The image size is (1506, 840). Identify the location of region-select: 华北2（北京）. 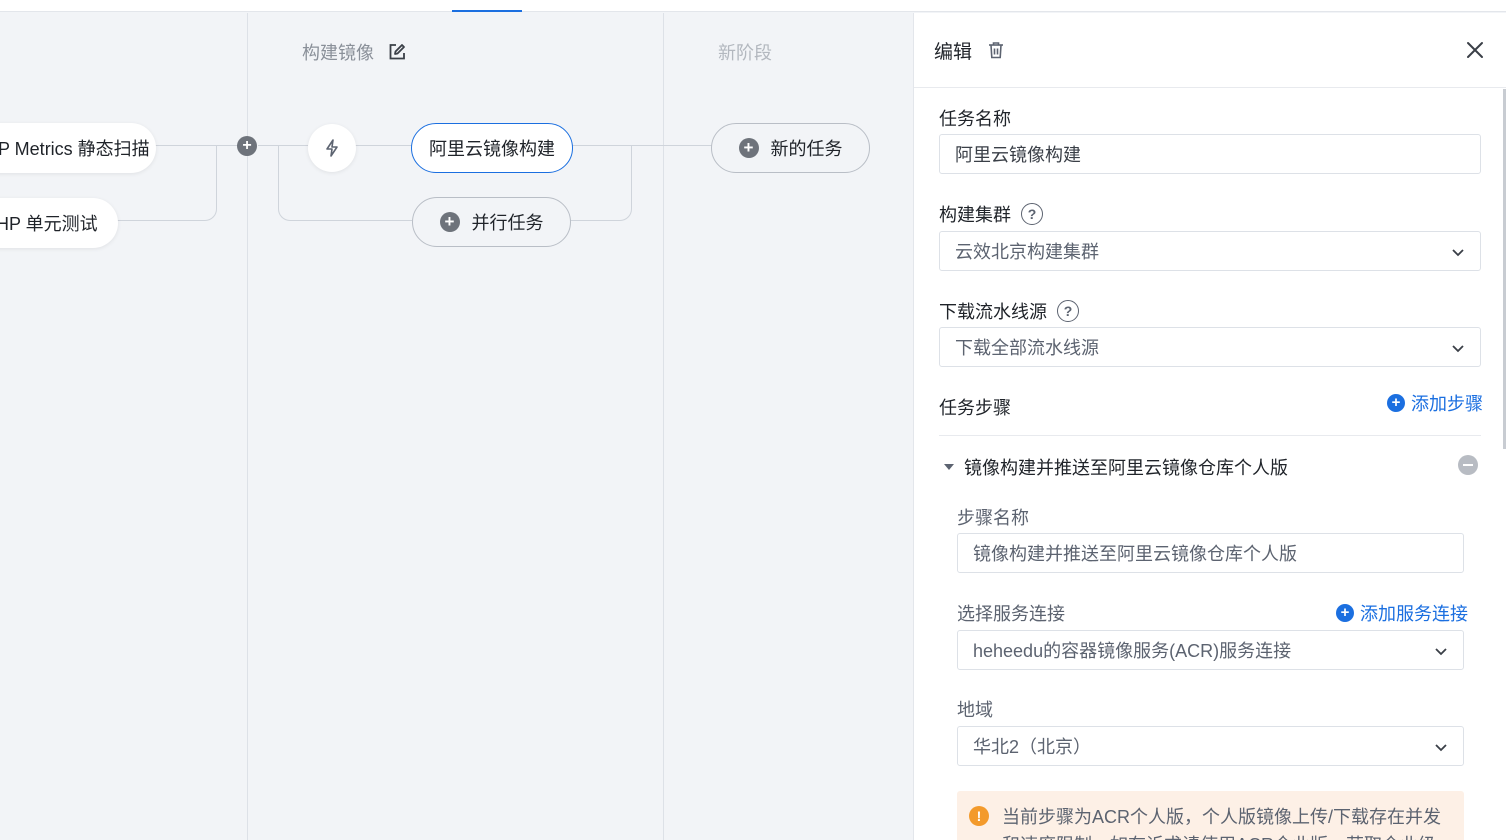
(1210, 746).